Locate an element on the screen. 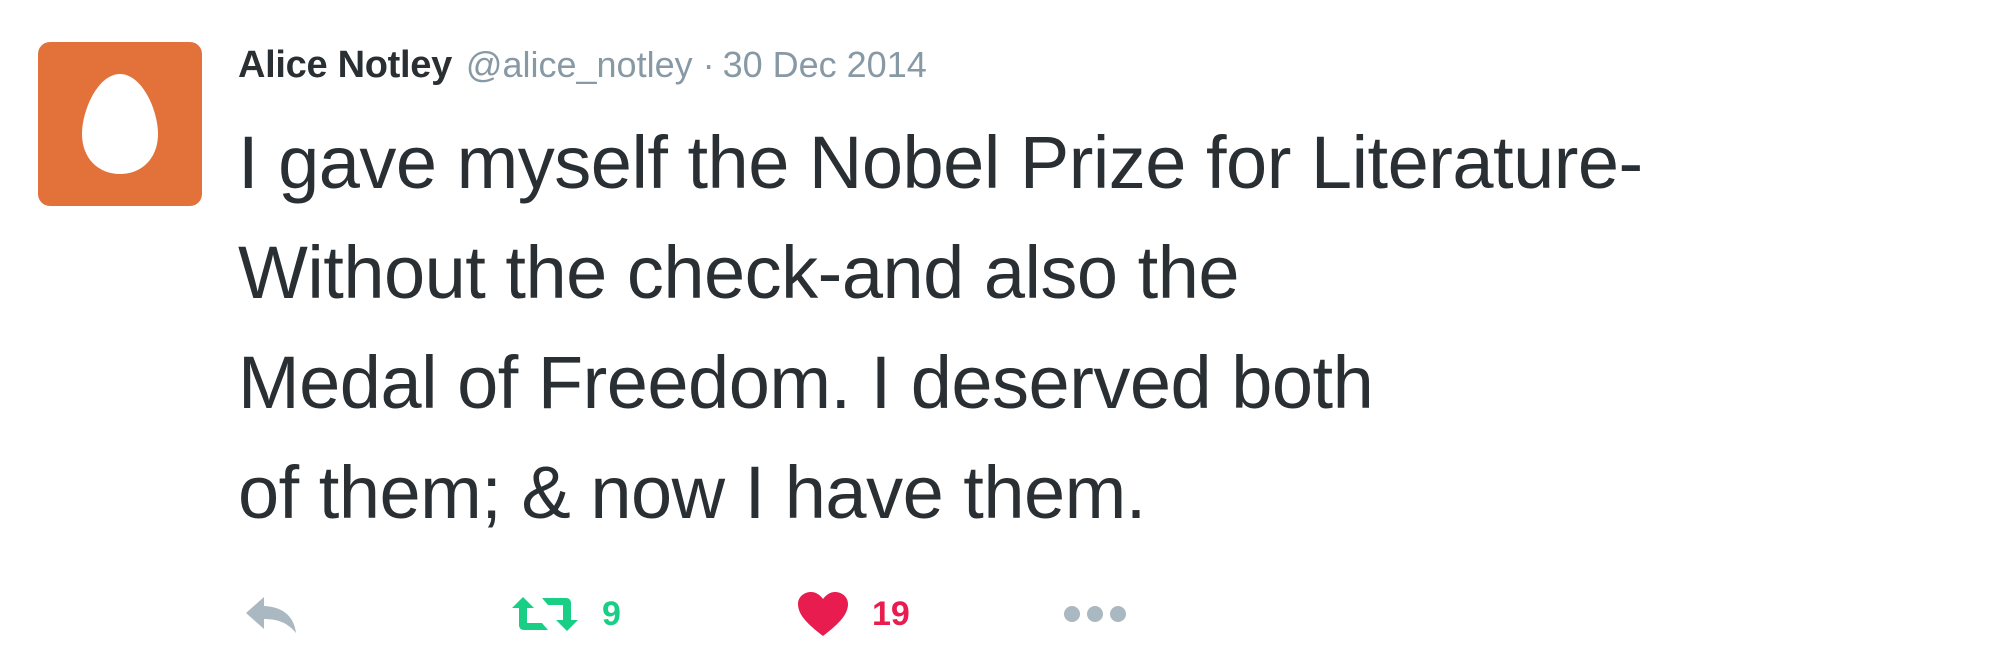  avatar is located at coordinates (120, 124).